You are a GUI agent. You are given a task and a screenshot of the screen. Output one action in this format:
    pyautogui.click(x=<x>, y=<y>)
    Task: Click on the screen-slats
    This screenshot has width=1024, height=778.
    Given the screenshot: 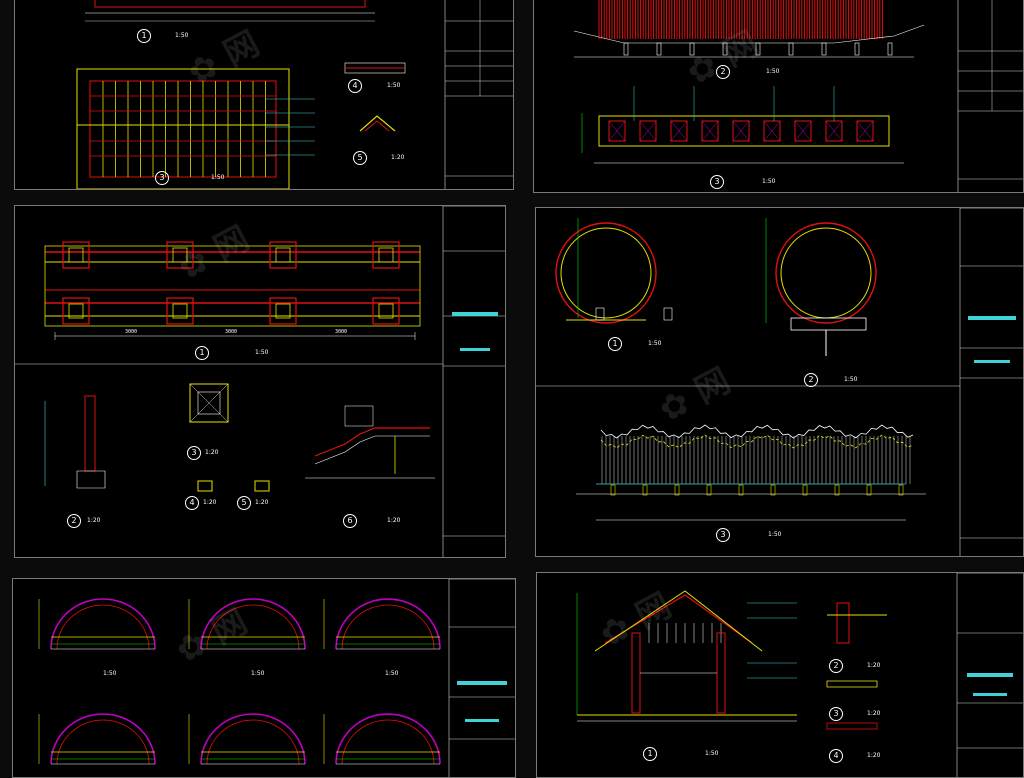 What is the action you would take?
    pyautogui.click(x=756, y=460)
    